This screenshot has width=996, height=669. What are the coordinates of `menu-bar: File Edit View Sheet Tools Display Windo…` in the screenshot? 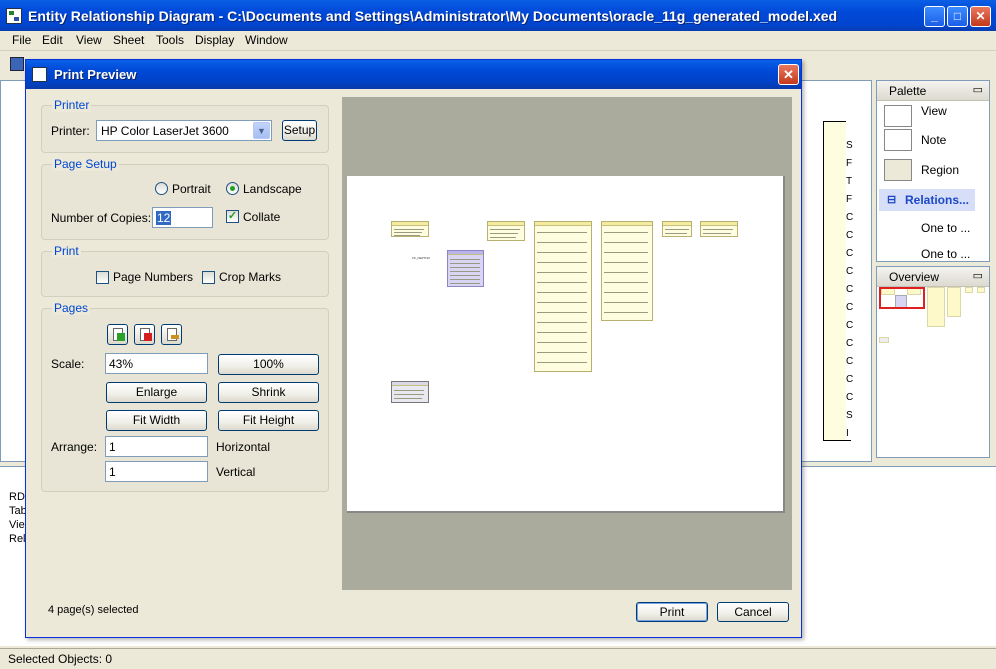 It's located at (498, 41).